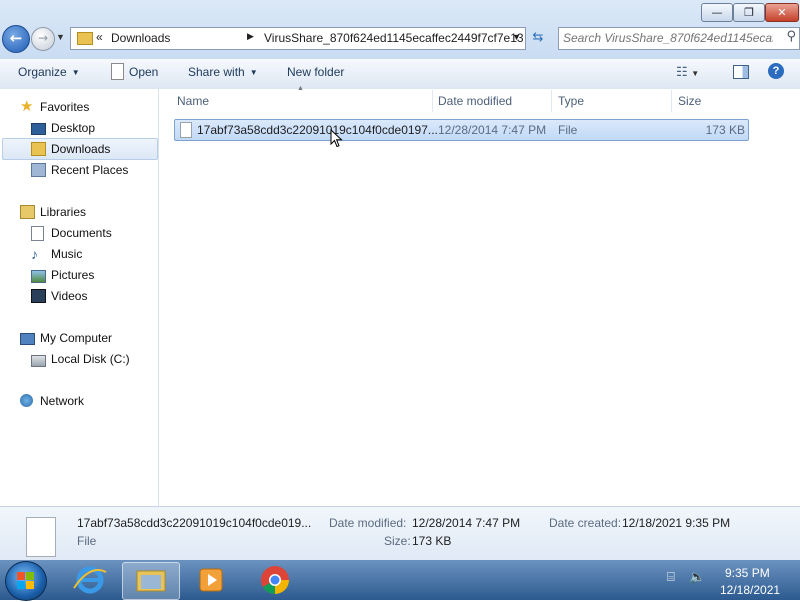 This screenshot has width=800, height=602. I want to click on taskbar-media-player, so click(212, 580).